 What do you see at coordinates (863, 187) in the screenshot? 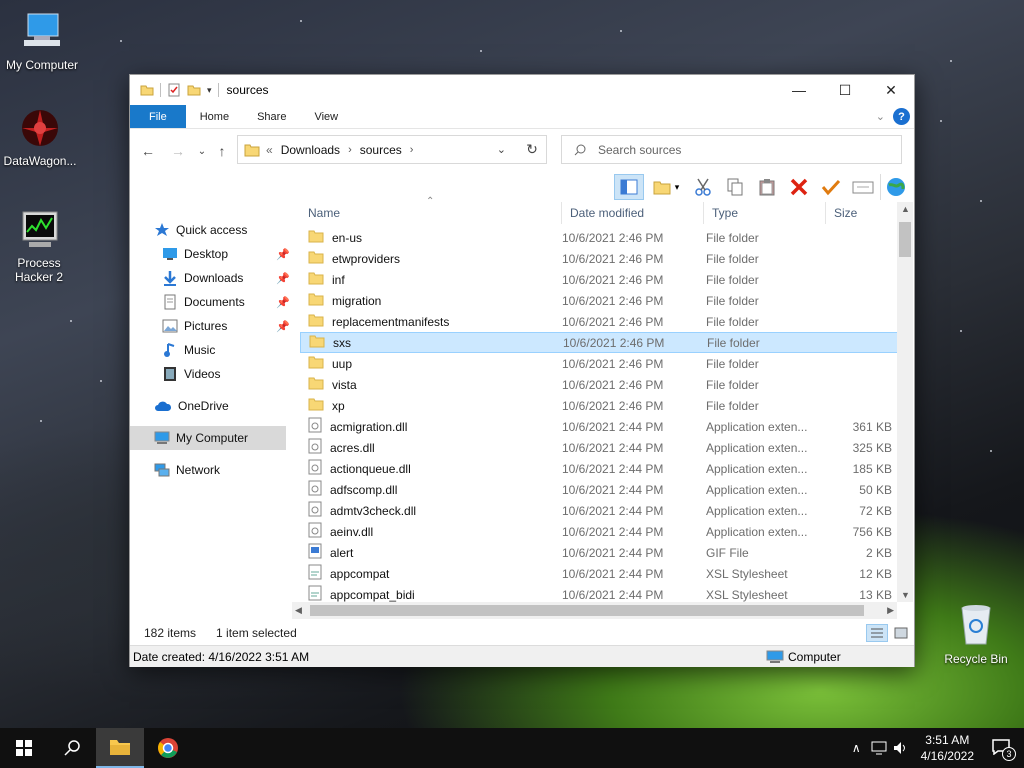
I see `properties-button` at bounding box center [863, 187].